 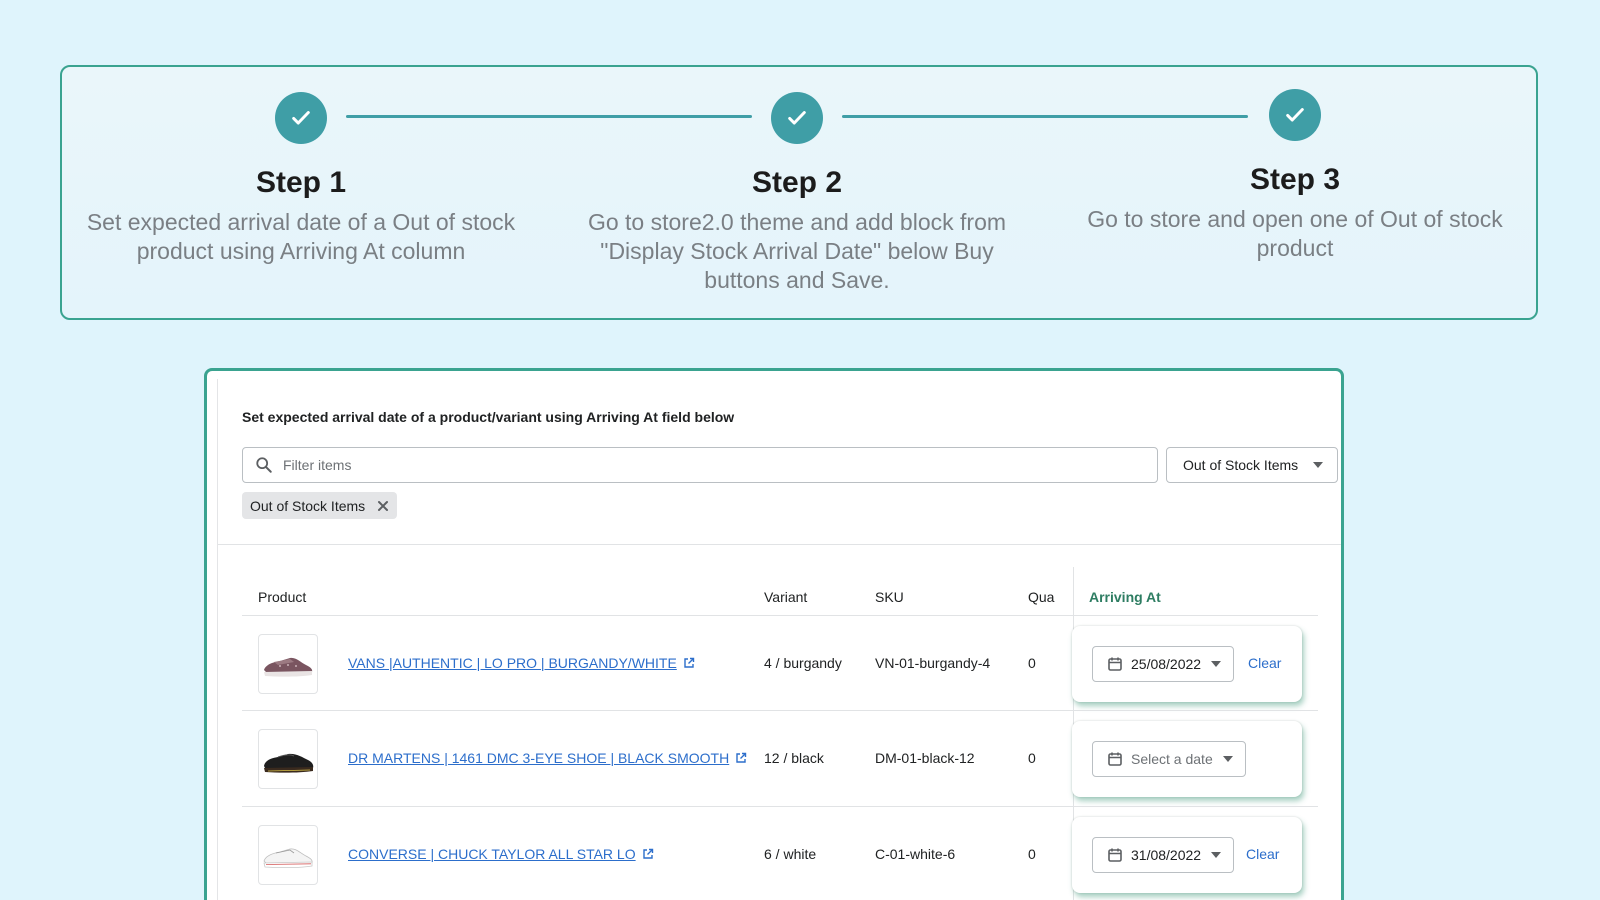 What do you see at coordinates (797, 118) in the screenshot?
I see `step-2-check-icon` at bounding box center [797, 118].